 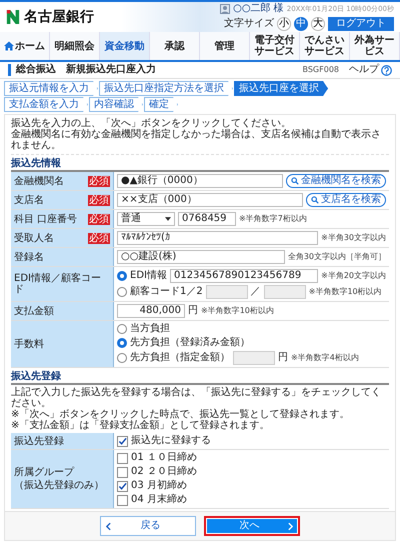 What do you see at coordinates (164, 458) in the screenshot?
I see `option-label: 01 １０日締め` at bounding box center [164, 458].